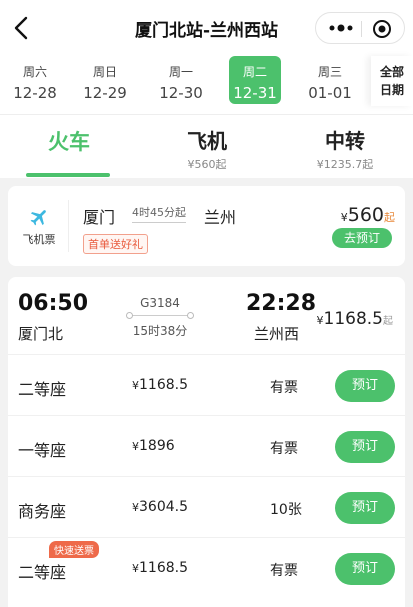 Image resolution: width=413 pixels, height=607 pixels. What do you see at coordinates (163, 507) in the screenshot?
I see `seat-price-value: 3604.5` at bounding box center [163, 507].